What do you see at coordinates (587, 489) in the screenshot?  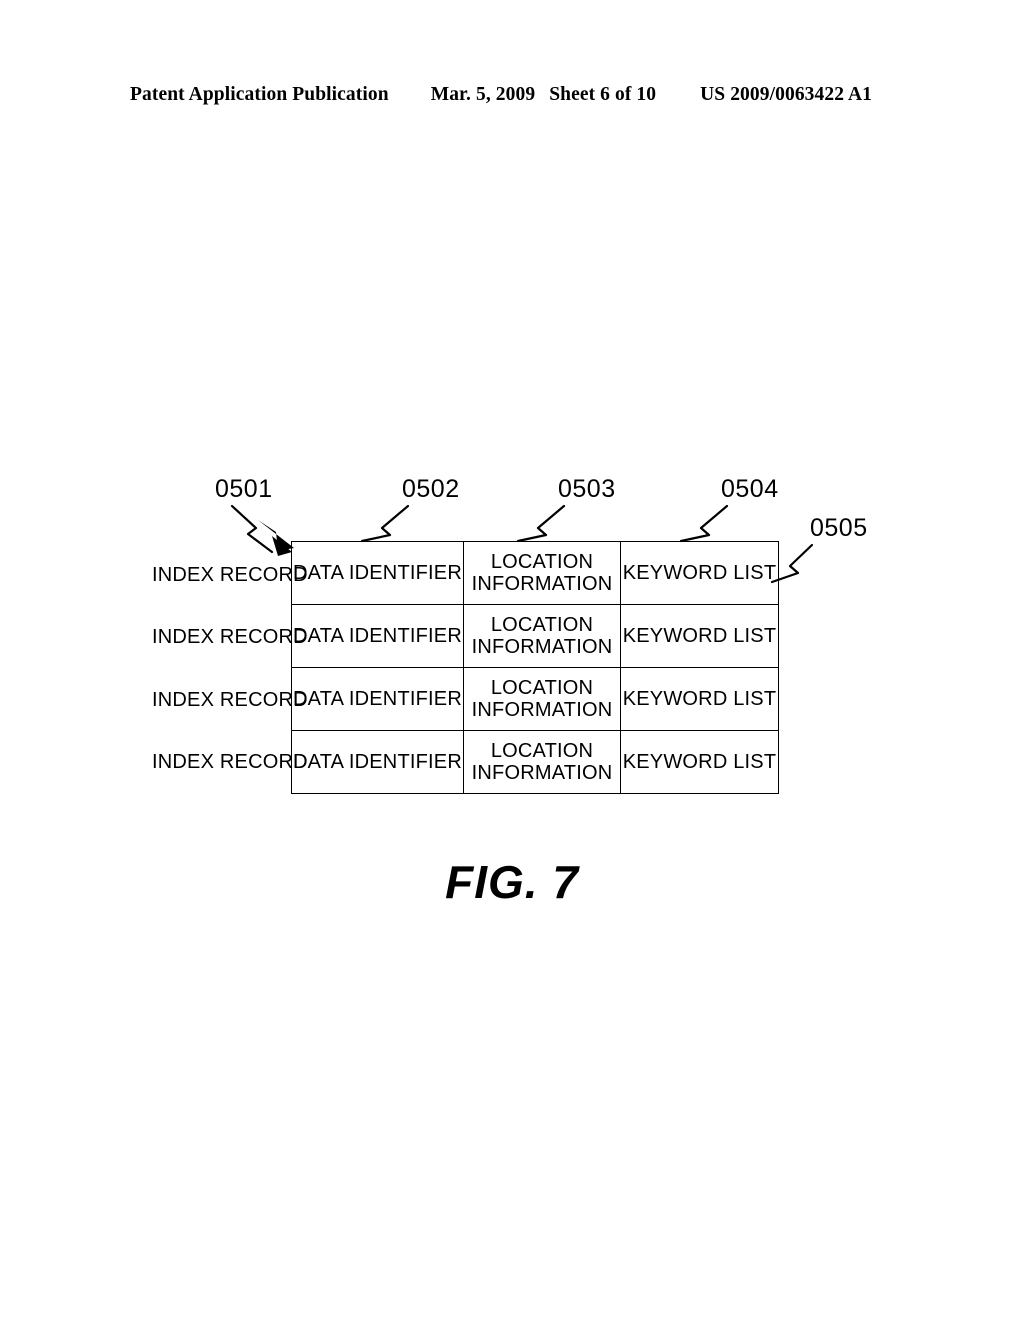 I see `reference-numeral-0503: 0503` at bounding box center [587, 489].